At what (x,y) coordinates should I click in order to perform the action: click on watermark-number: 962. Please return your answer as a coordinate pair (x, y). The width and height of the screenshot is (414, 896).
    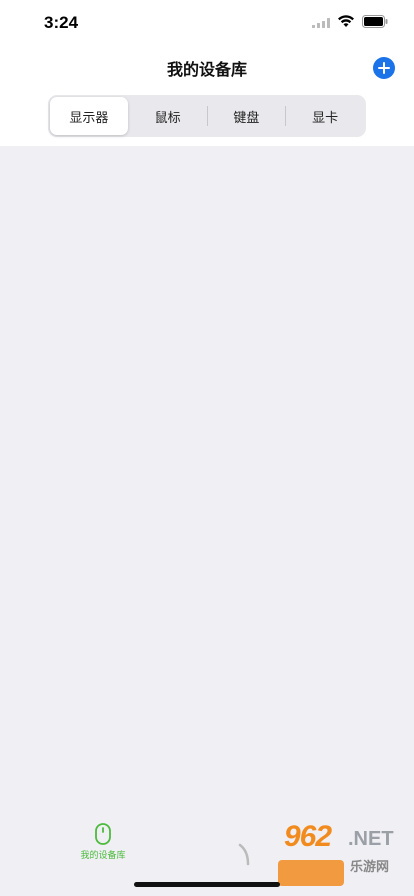
    Looking at the image, I should click on (308, 836).